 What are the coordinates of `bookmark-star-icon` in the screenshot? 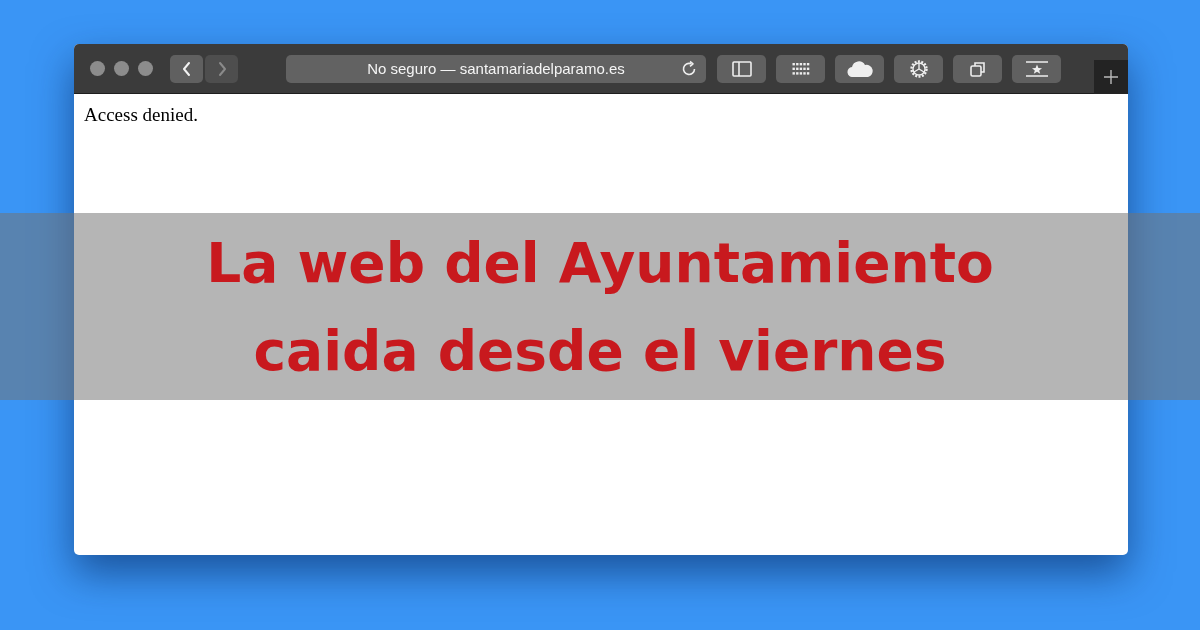 It's located at (1036, 68).